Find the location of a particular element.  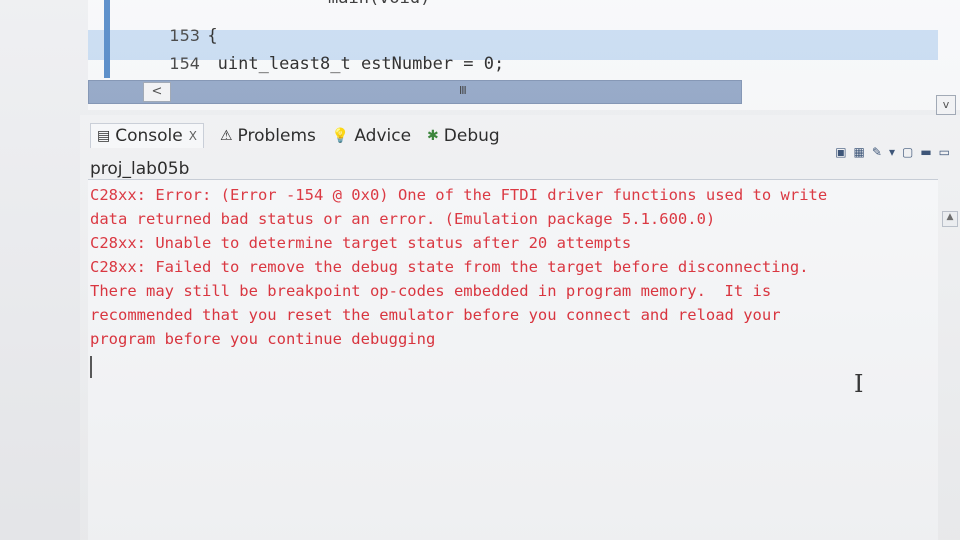

ibeam-cursor-icon: I is located at coordinates (859, 384).